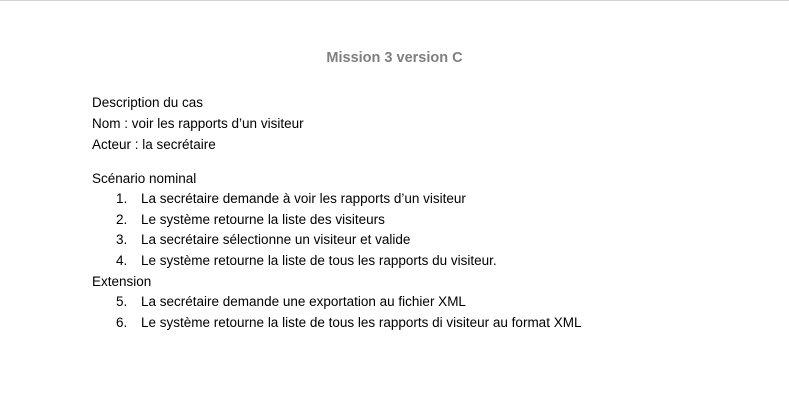 The width and height of the screenshot is (789, 411). I want to click on use-case-name: Nom : voir les rapports d’un visiteur, so click(198, 123).